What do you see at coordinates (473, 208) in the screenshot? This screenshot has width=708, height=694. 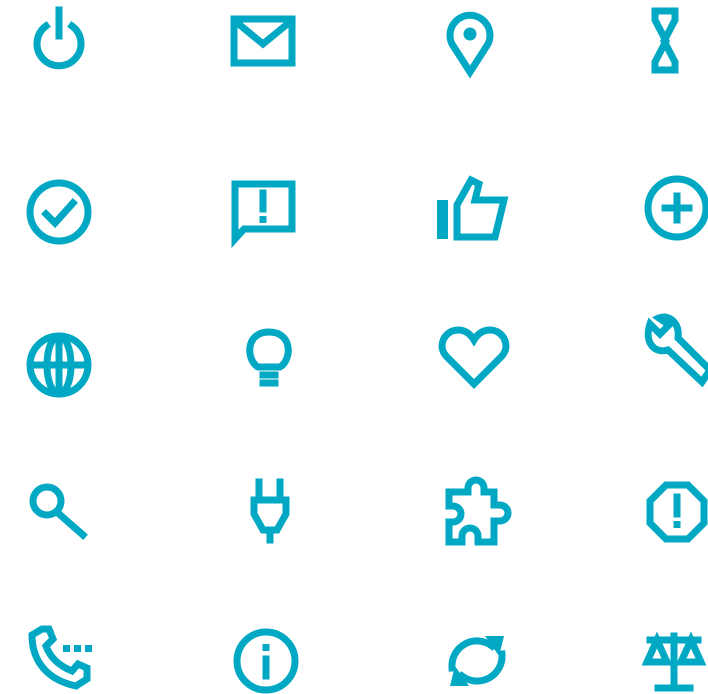 I see `thumbs-up-icon` at bounding box center [473, 208].